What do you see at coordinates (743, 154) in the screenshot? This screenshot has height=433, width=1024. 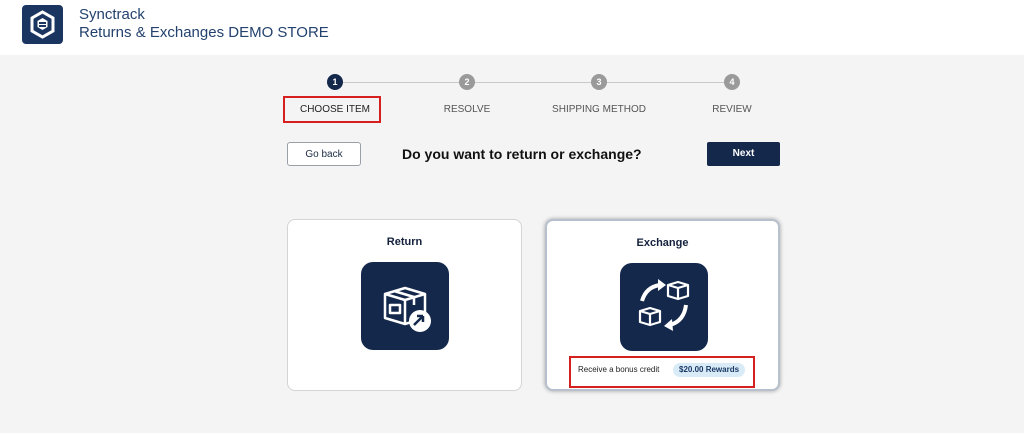 I see `next-button: Next` at bounding box center [743, 154].